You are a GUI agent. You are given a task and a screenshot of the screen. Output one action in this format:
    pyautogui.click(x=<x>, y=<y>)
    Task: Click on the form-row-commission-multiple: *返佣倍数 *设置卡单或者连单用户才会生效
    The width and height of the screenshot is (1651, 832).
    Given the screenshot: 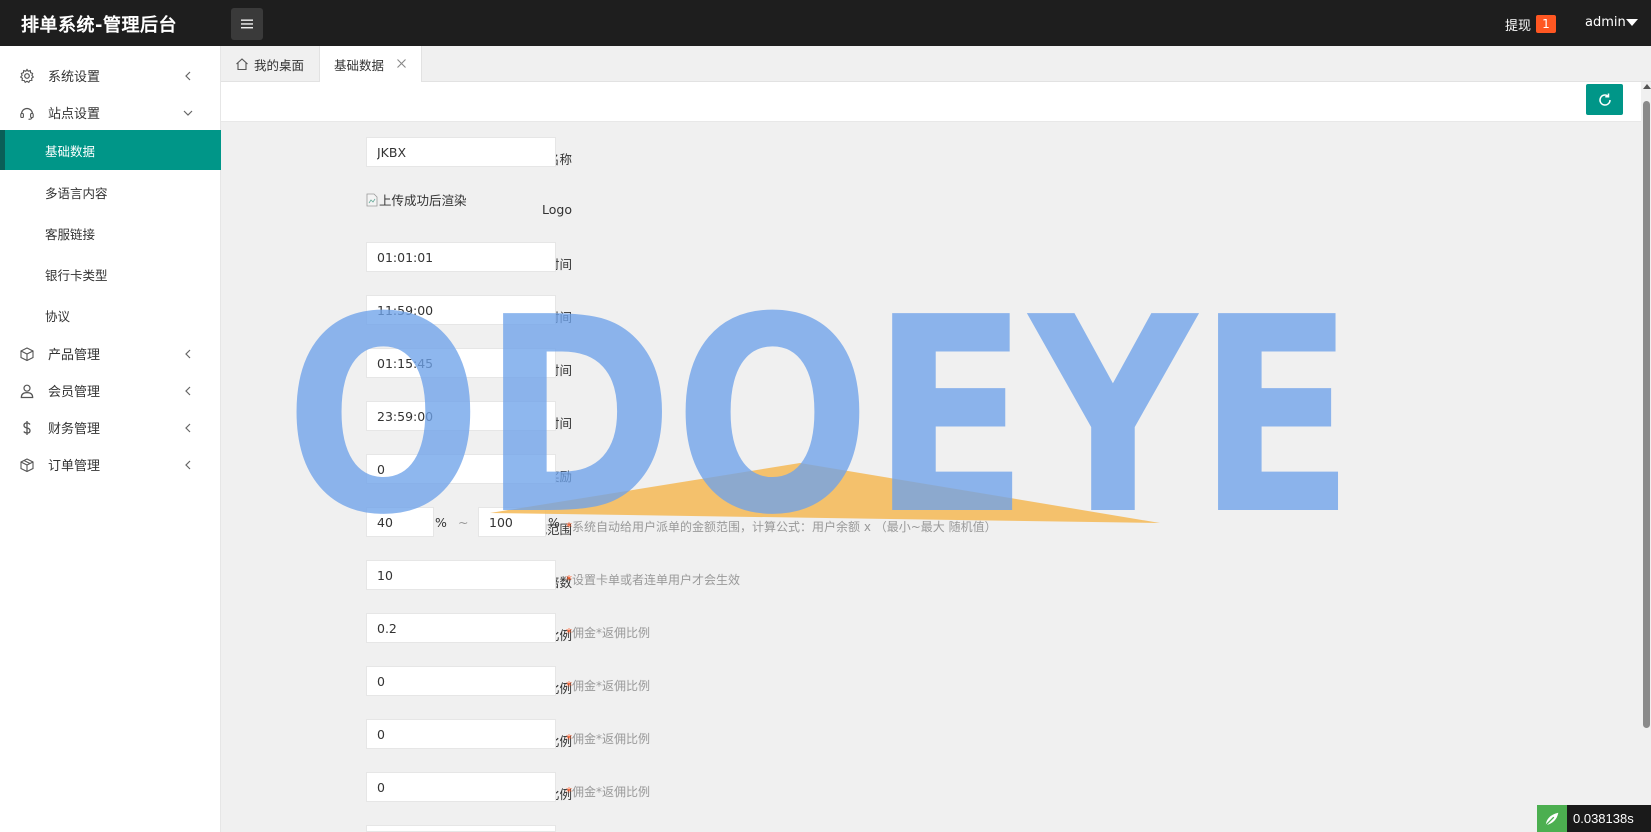 What is the action you would take?
    pyautogui.click(x=931, y=580)
    